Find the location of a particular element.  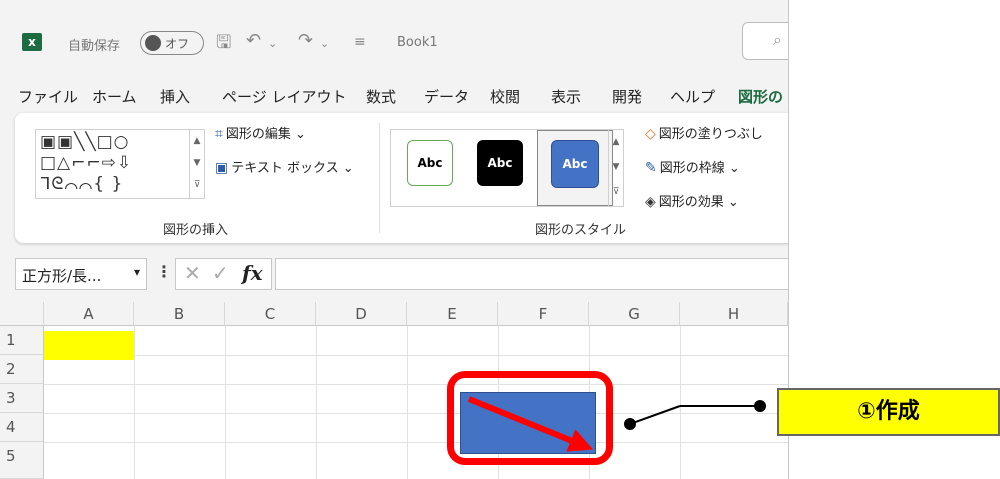

highlight-frame is located at coordinates (530, 418).